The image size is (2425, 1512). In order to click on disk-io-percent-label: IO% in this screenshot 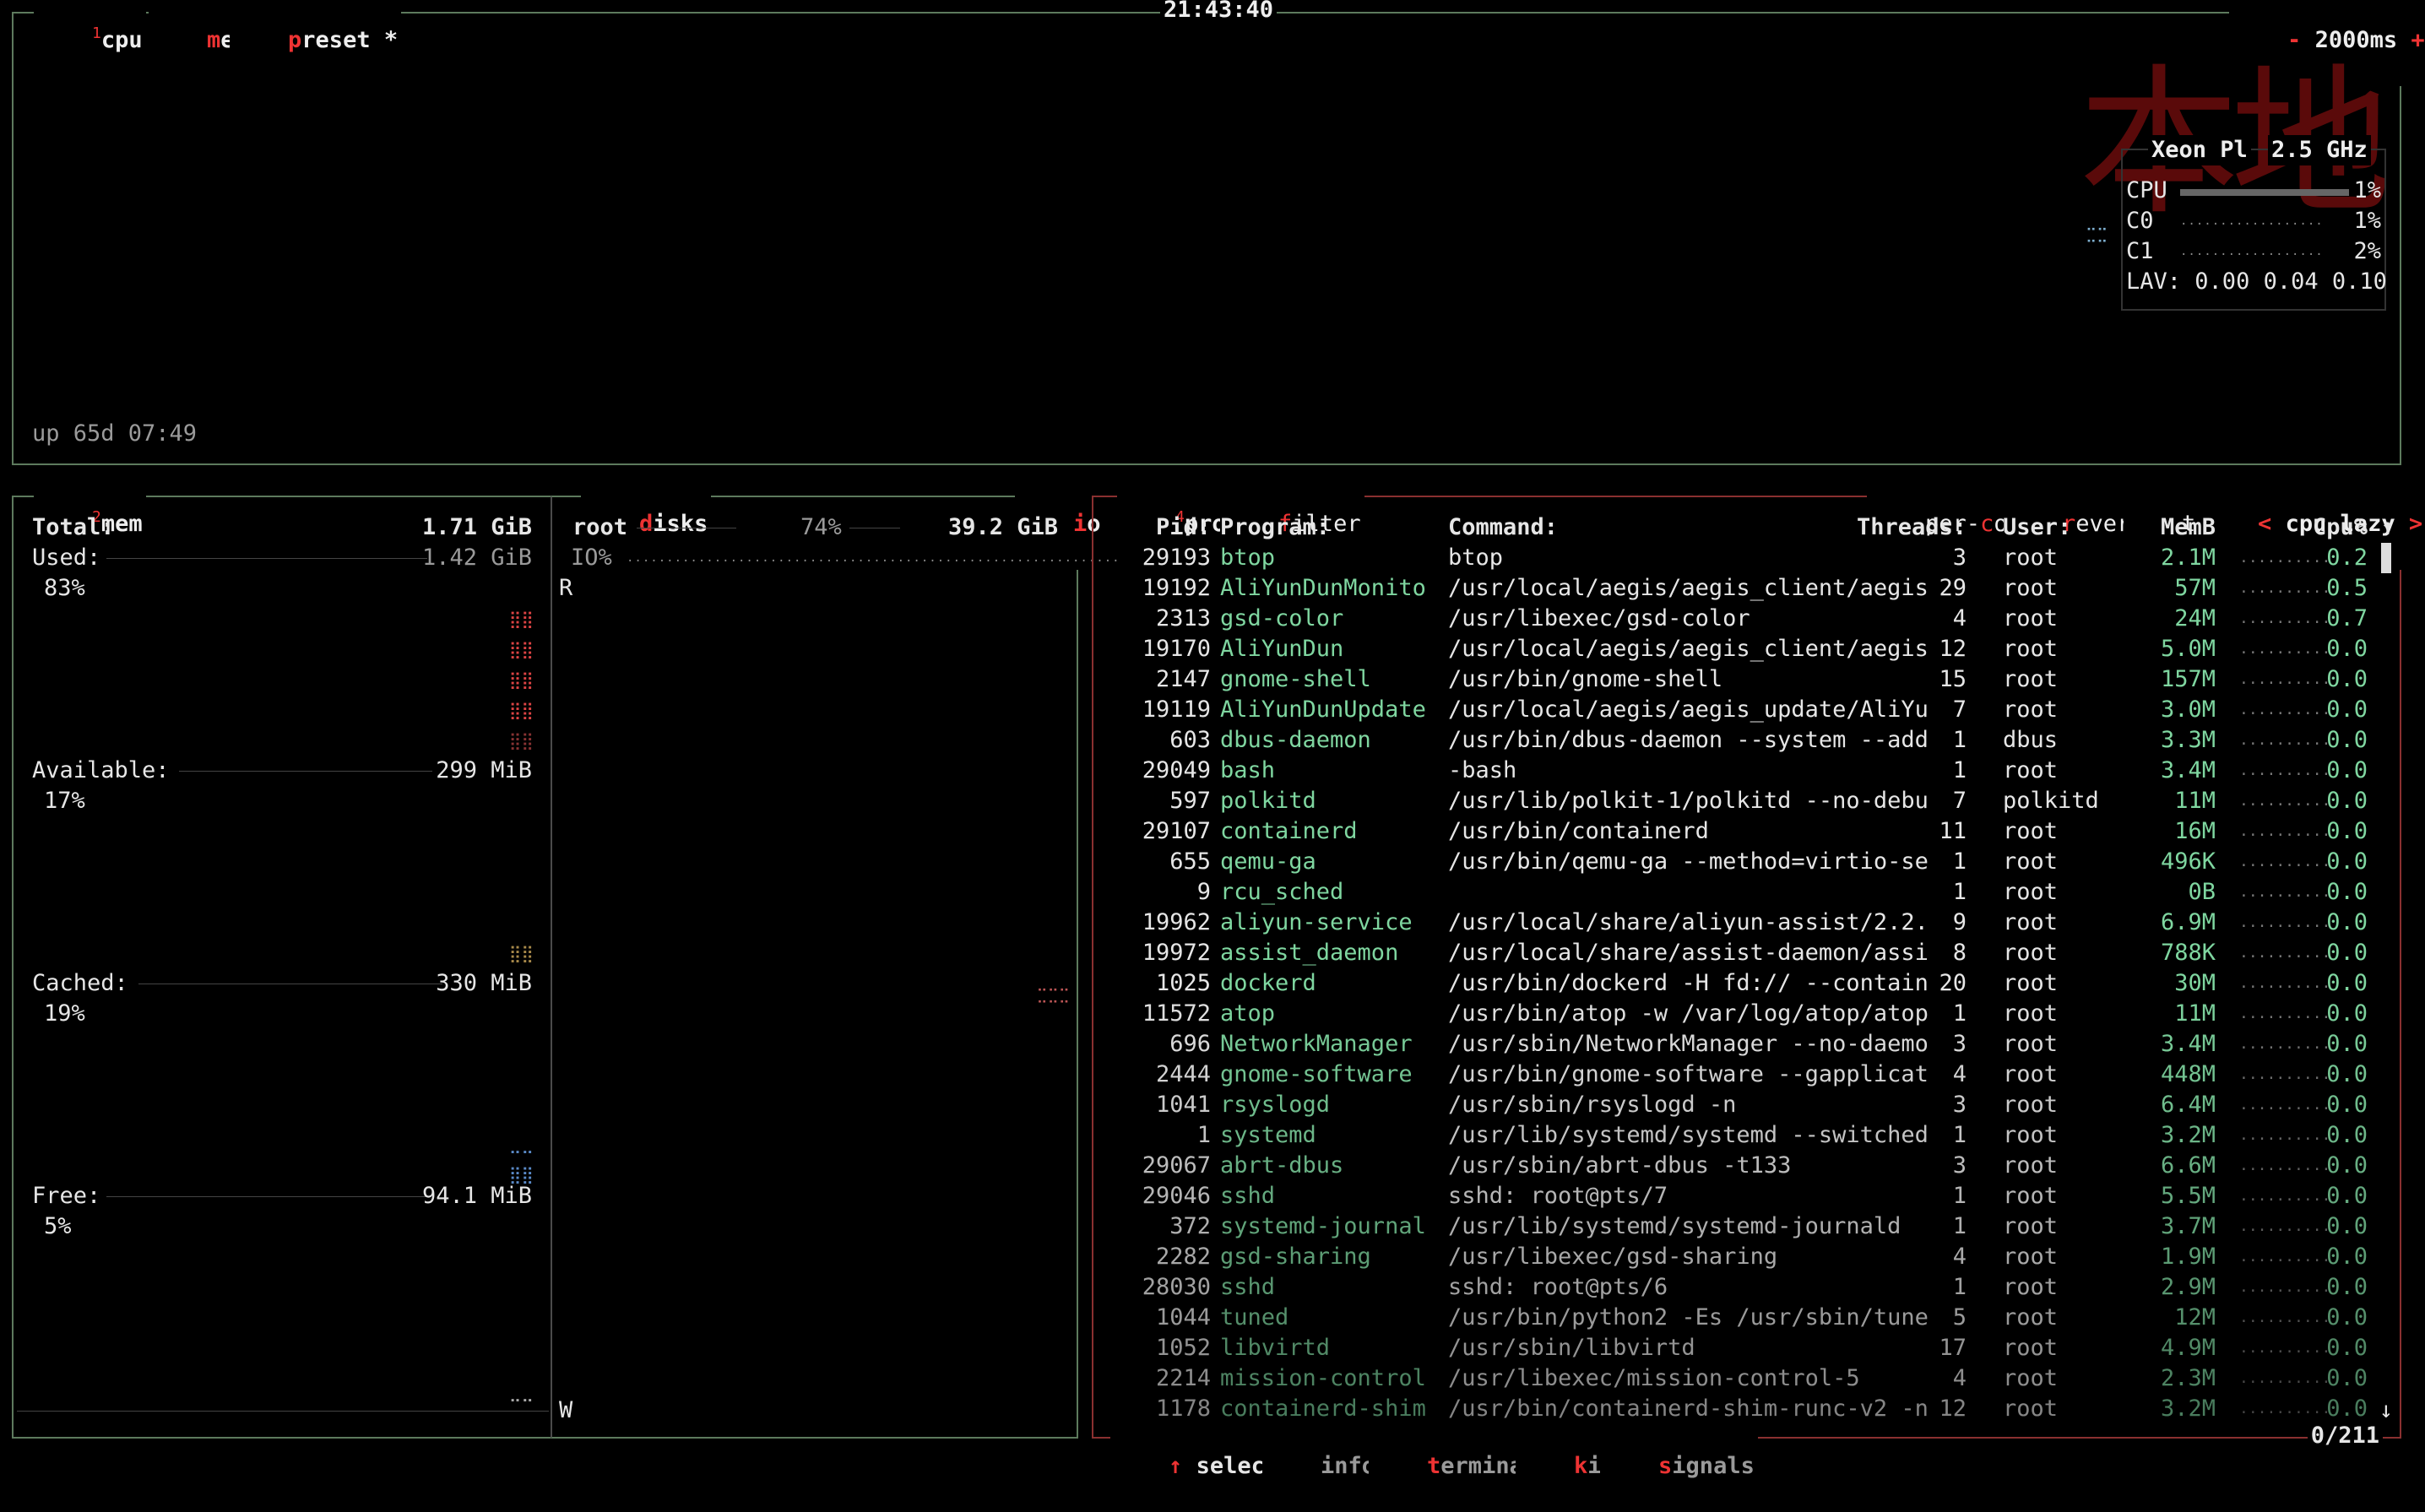, I will do `click(591, 558)`.